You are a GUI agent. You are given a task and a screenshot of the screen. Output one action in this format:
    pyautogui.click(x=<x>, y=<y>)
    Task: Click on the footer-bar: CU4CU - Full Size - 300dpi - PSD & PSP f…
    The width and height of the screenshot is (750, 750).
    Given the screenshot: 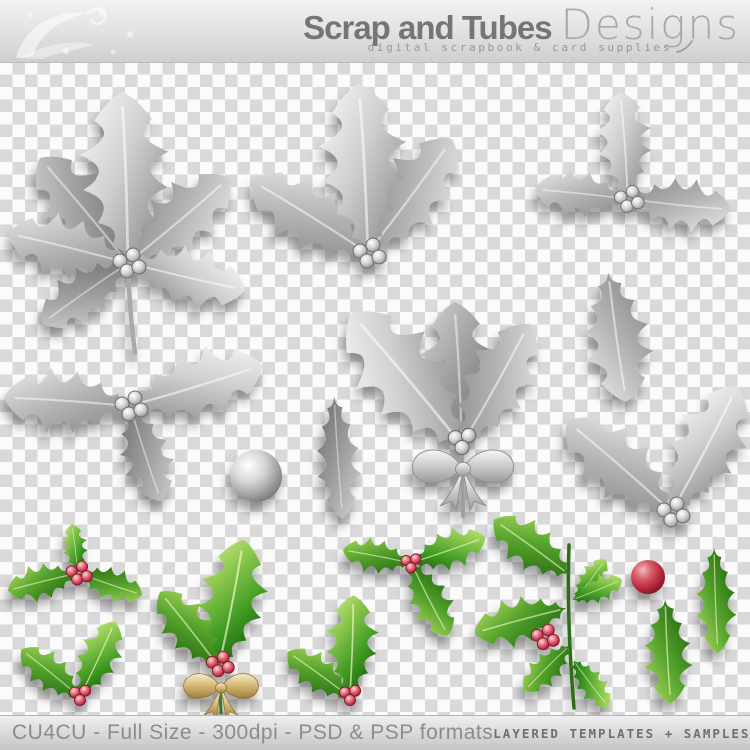 What is the action you would take?
    pyautogui.click(x=375, y=733)
    